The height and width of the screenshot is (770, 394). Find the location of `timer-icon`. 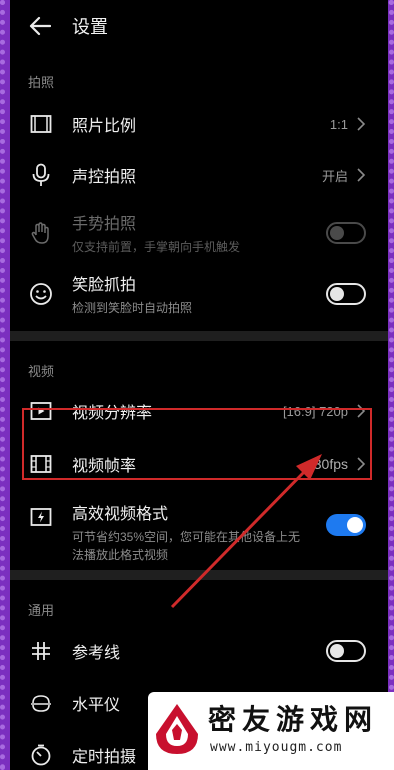

timer-icon is located at coordinates (41, 755).